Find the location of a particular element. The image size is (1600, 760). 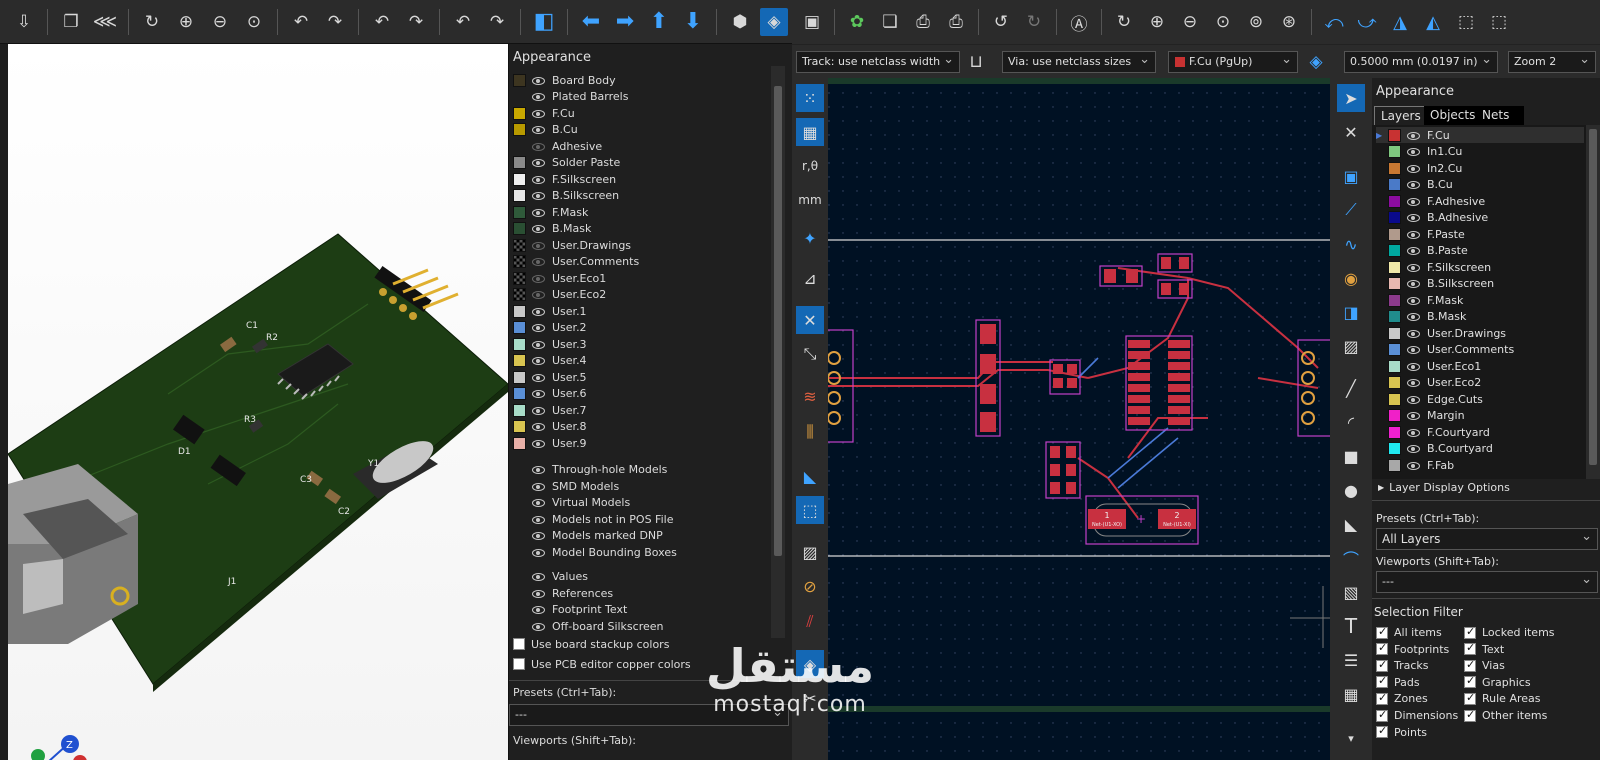

rotate-x-ccw-icon: ↶ is located at coordinates (301, 22).